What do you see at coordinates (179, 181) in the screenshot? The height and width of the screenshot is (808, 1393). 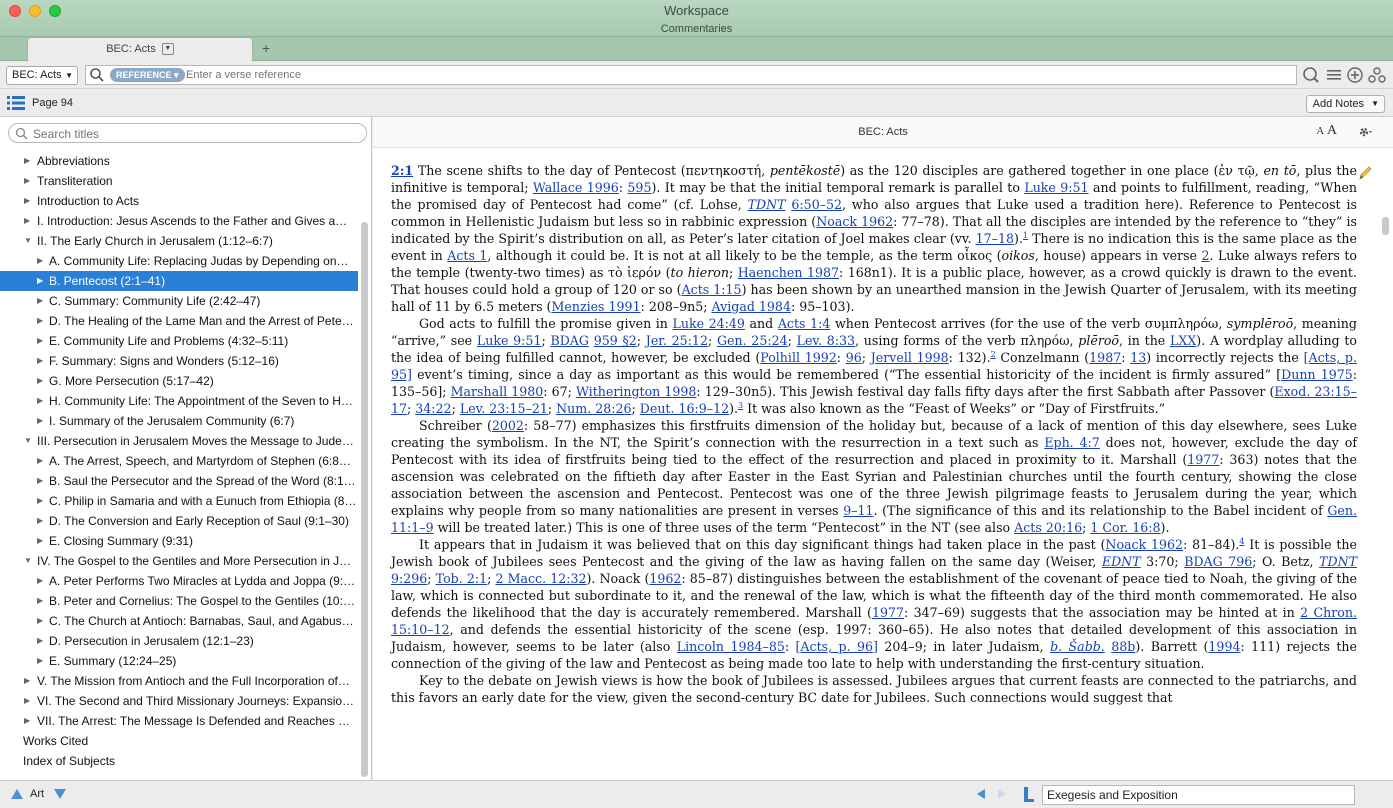 I see `toc-item: ▶ Transliteration` at bounding box center [179, 181].